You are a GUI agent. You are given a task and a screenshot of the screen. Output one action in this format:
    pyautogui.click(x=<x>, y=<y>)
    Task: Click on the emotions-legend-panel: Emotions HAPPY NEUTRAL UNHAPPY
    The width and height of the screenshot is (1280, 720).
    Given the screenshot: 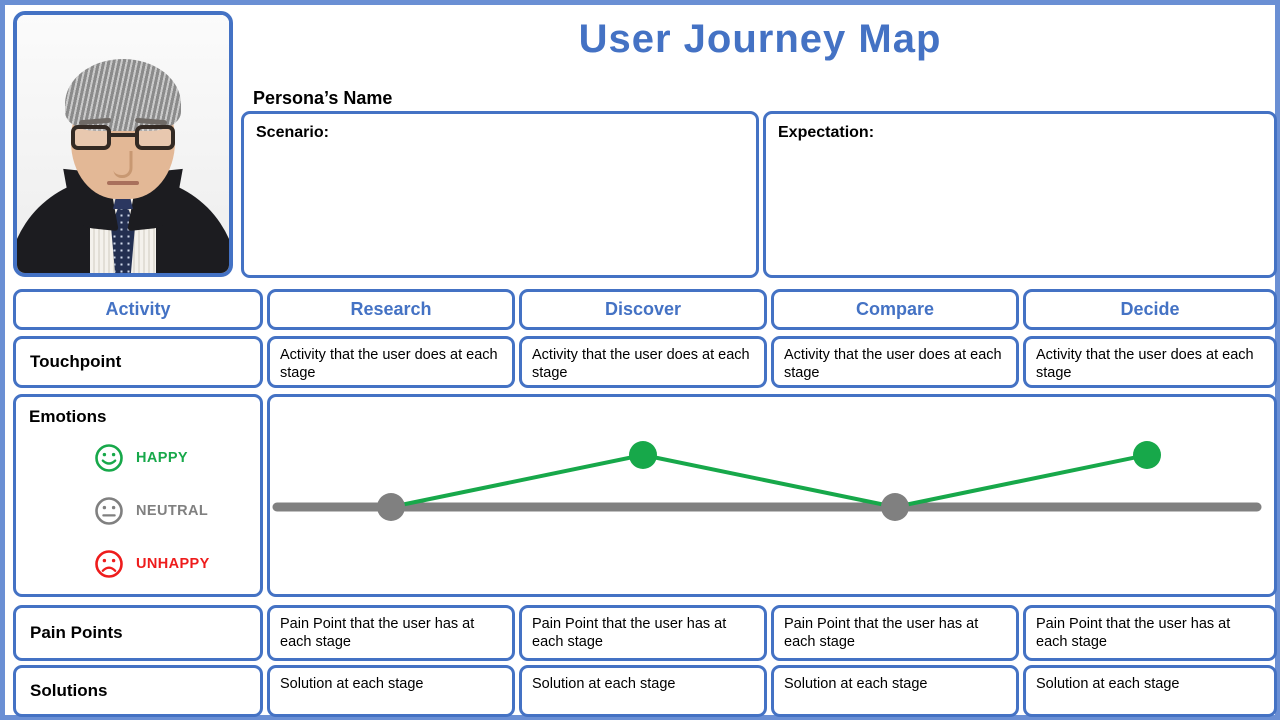 What is the action you would take?
    pyautogui.click(x=138, y=495)
    